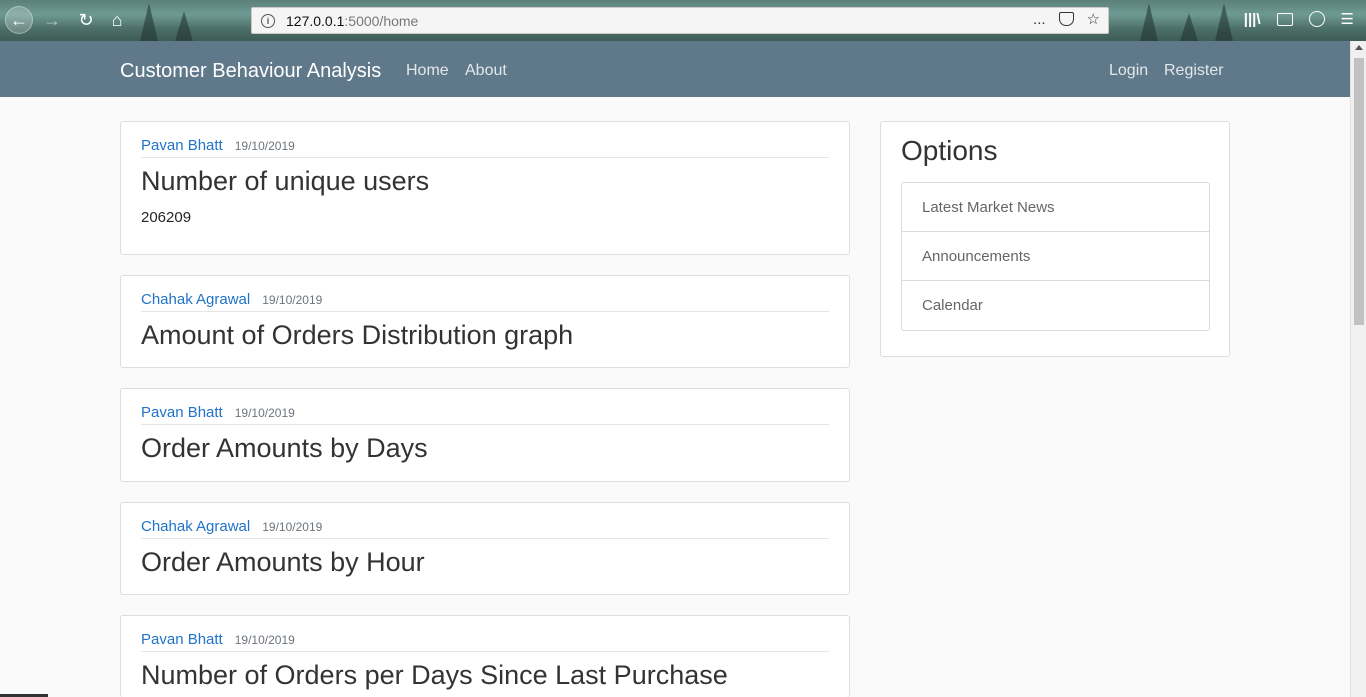 This screenshot has width=1366, height=697. I want to click on sidebar-toggle-icon, so click(1284, 19).